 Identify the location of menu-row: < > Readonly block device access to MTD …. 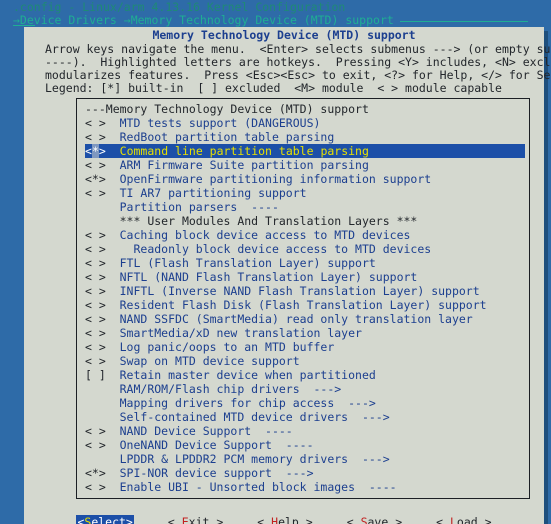
(305, 249).